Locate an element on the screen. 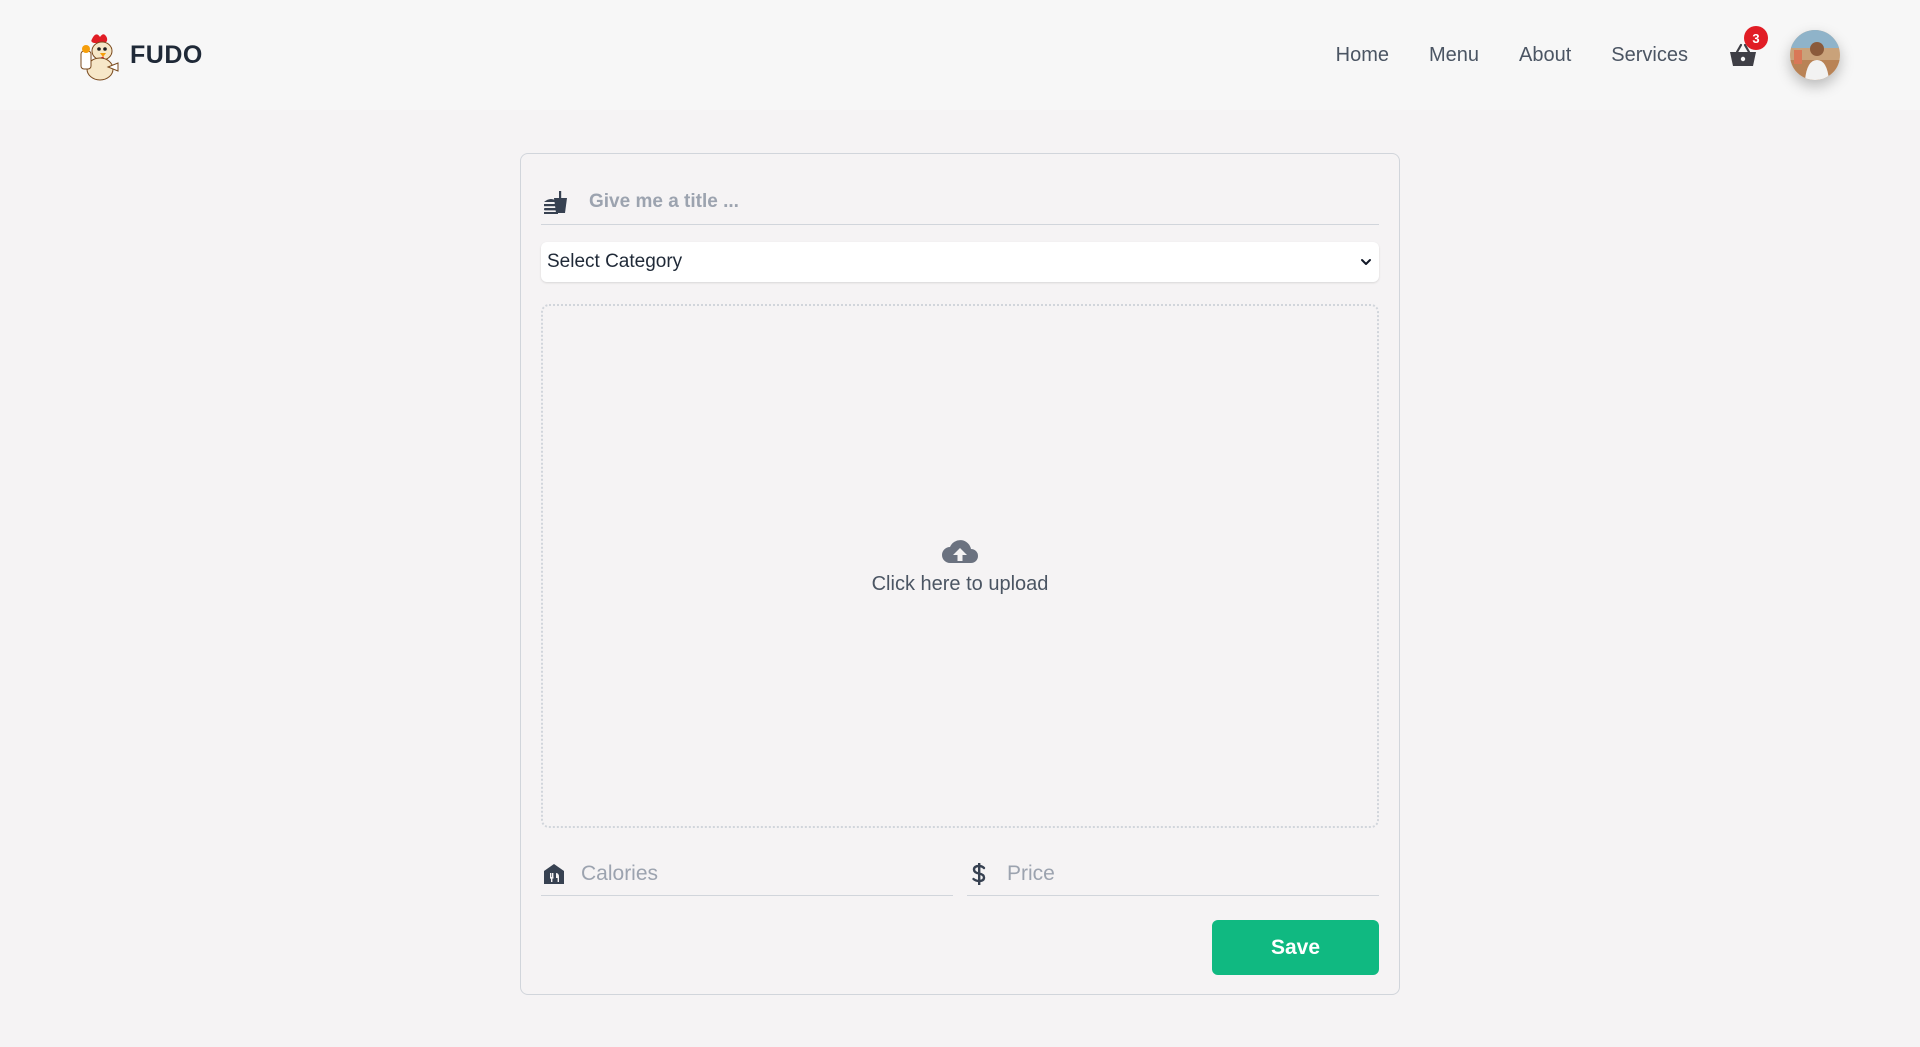  chevron-down-icon is located at coordinates (1366, 262).